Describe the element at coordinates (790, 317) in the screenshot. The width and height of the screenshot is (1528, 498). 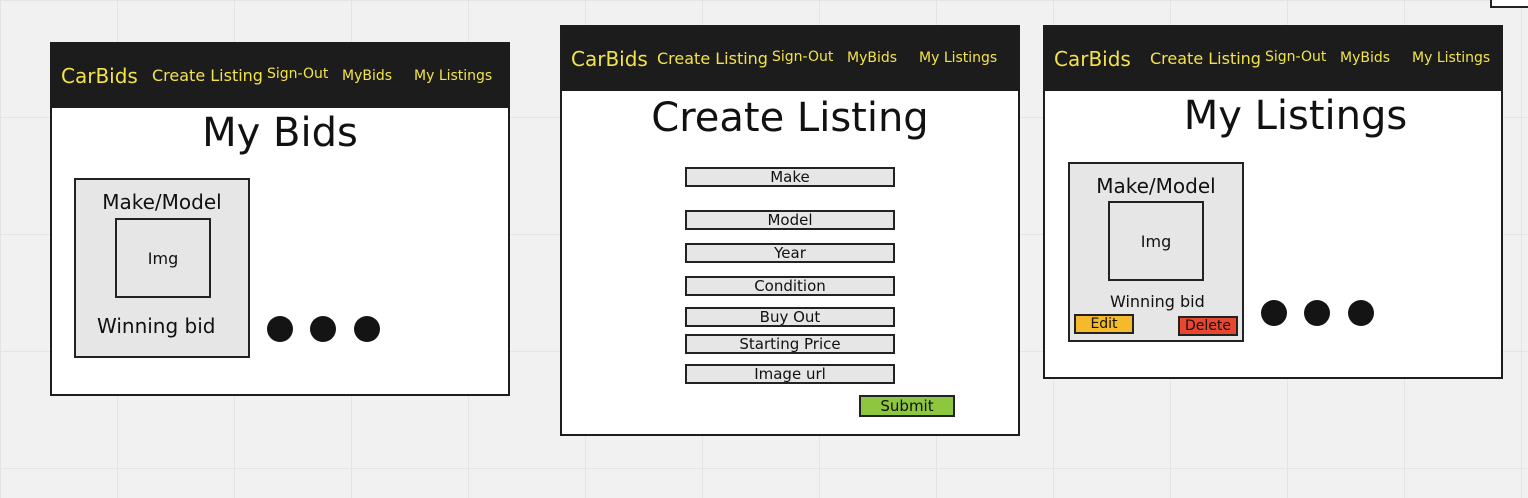
I see `buy-out-field` at that location.